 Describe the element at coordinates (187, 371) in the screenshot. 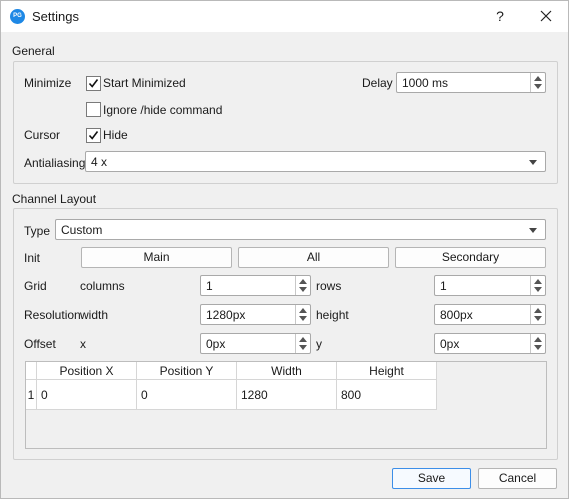

I see `column-header-position-y: Position Y` at that location.